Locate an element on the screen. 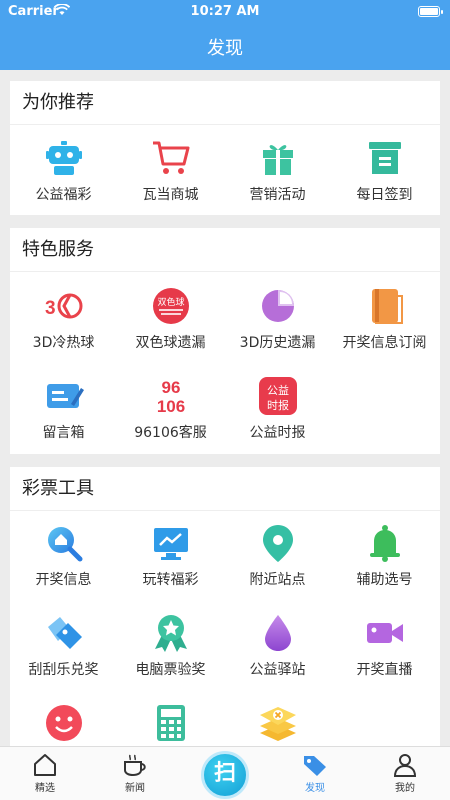 This screenshot has height=800, width=450. item-label: 开奖信息 is located at coordinates (63, 580).